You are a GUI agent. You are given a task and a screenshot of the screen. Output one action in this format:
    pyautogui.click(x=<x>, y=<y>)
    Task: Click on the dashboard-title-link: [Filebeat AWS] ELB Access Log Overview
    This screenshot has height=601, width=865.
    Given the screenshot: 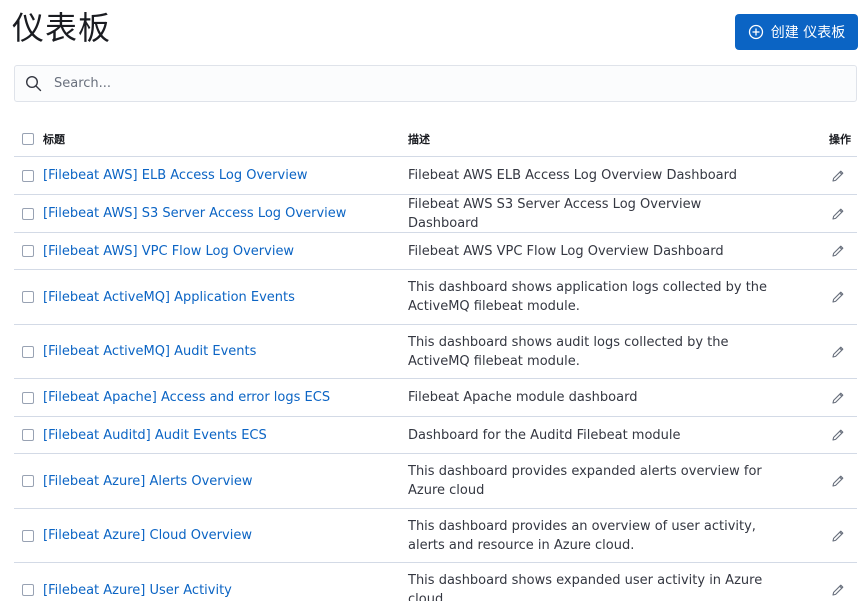 What is the action you would take?
    pyautogui.click(x=175, y=175)
    